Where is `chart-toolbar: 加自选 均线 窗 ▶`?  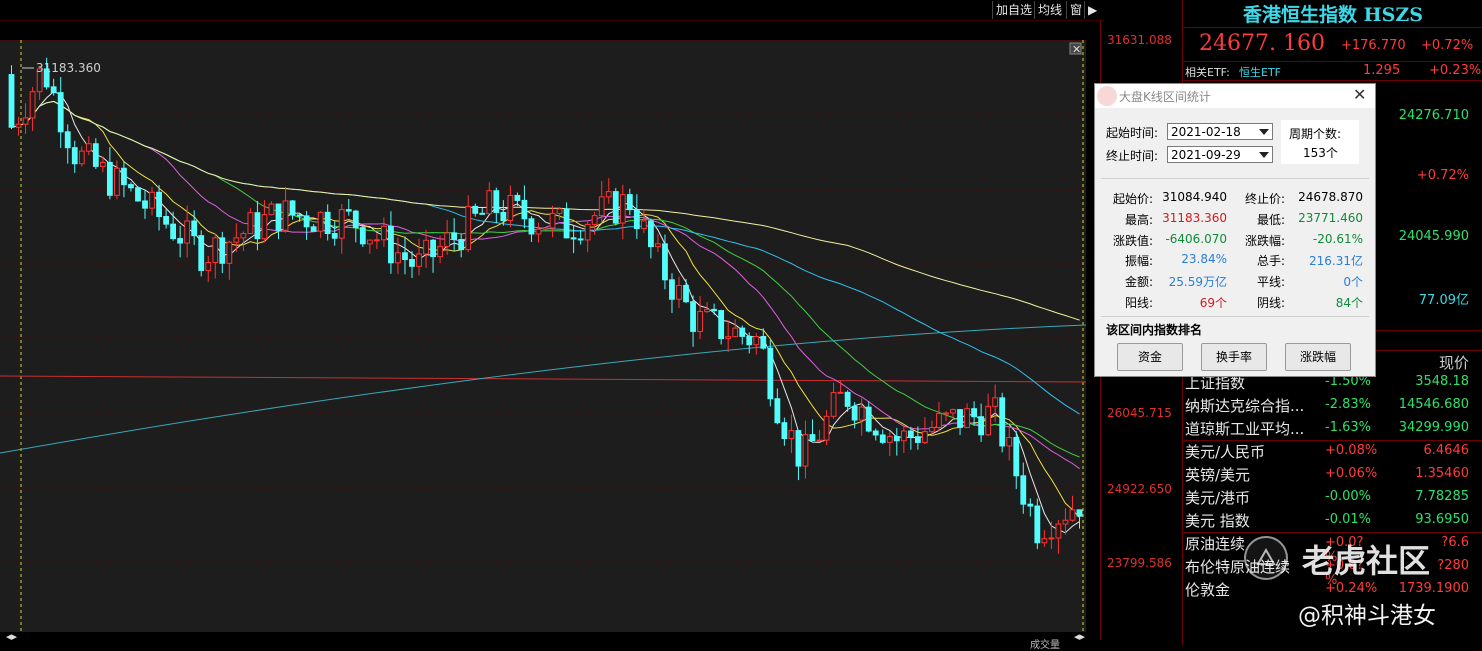
chart-toolbar: 加自选 均线 窗 ▶ is located at coordinates (552, 10).